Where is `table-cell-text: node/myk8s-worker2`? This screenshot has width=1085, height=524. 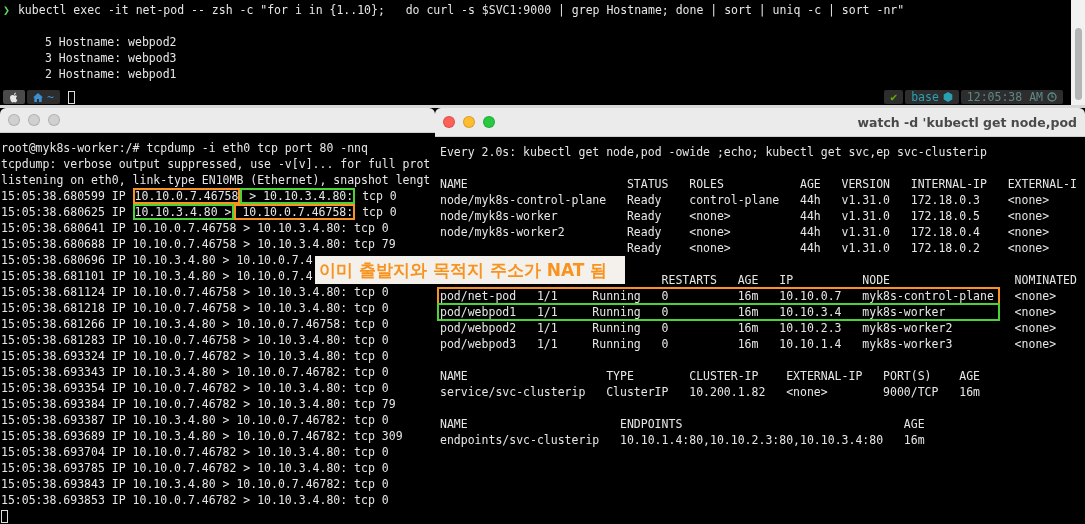
table-cell-text: node/myk8s-worker2 is located at coordinates (503, 232).